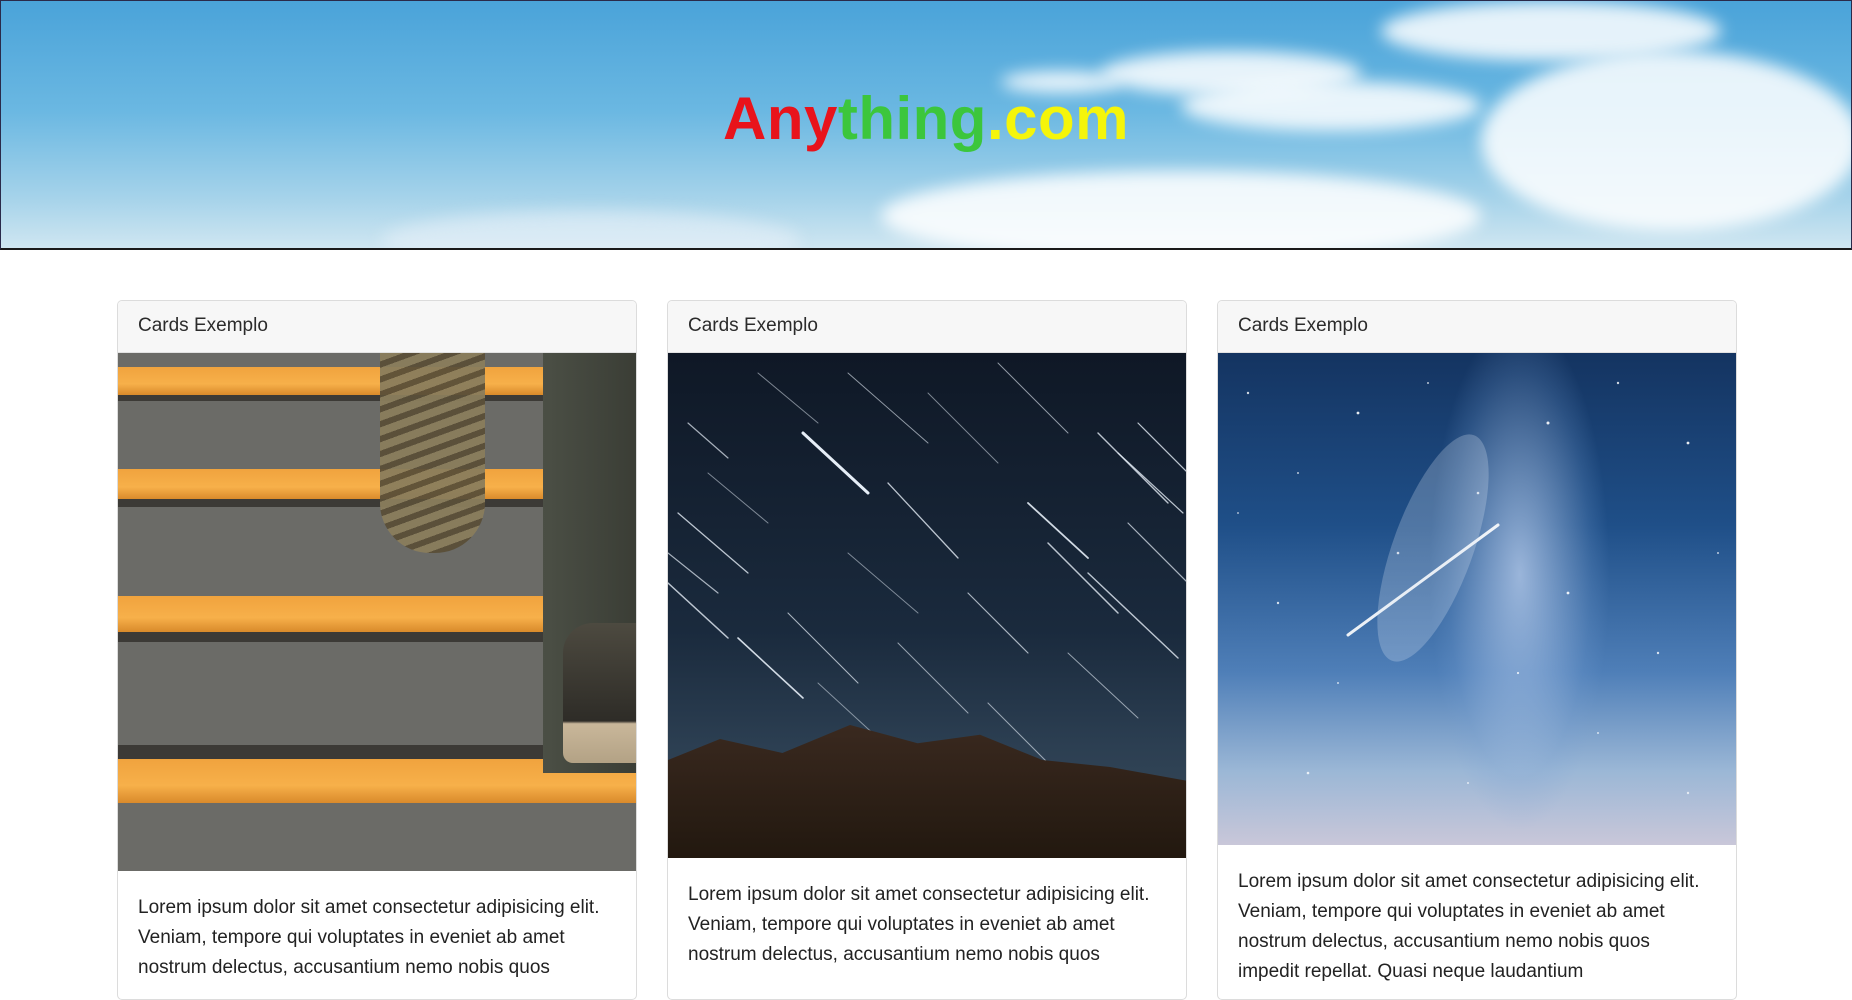  I want to click on site-logo: Anything.com, so click(926, 119).